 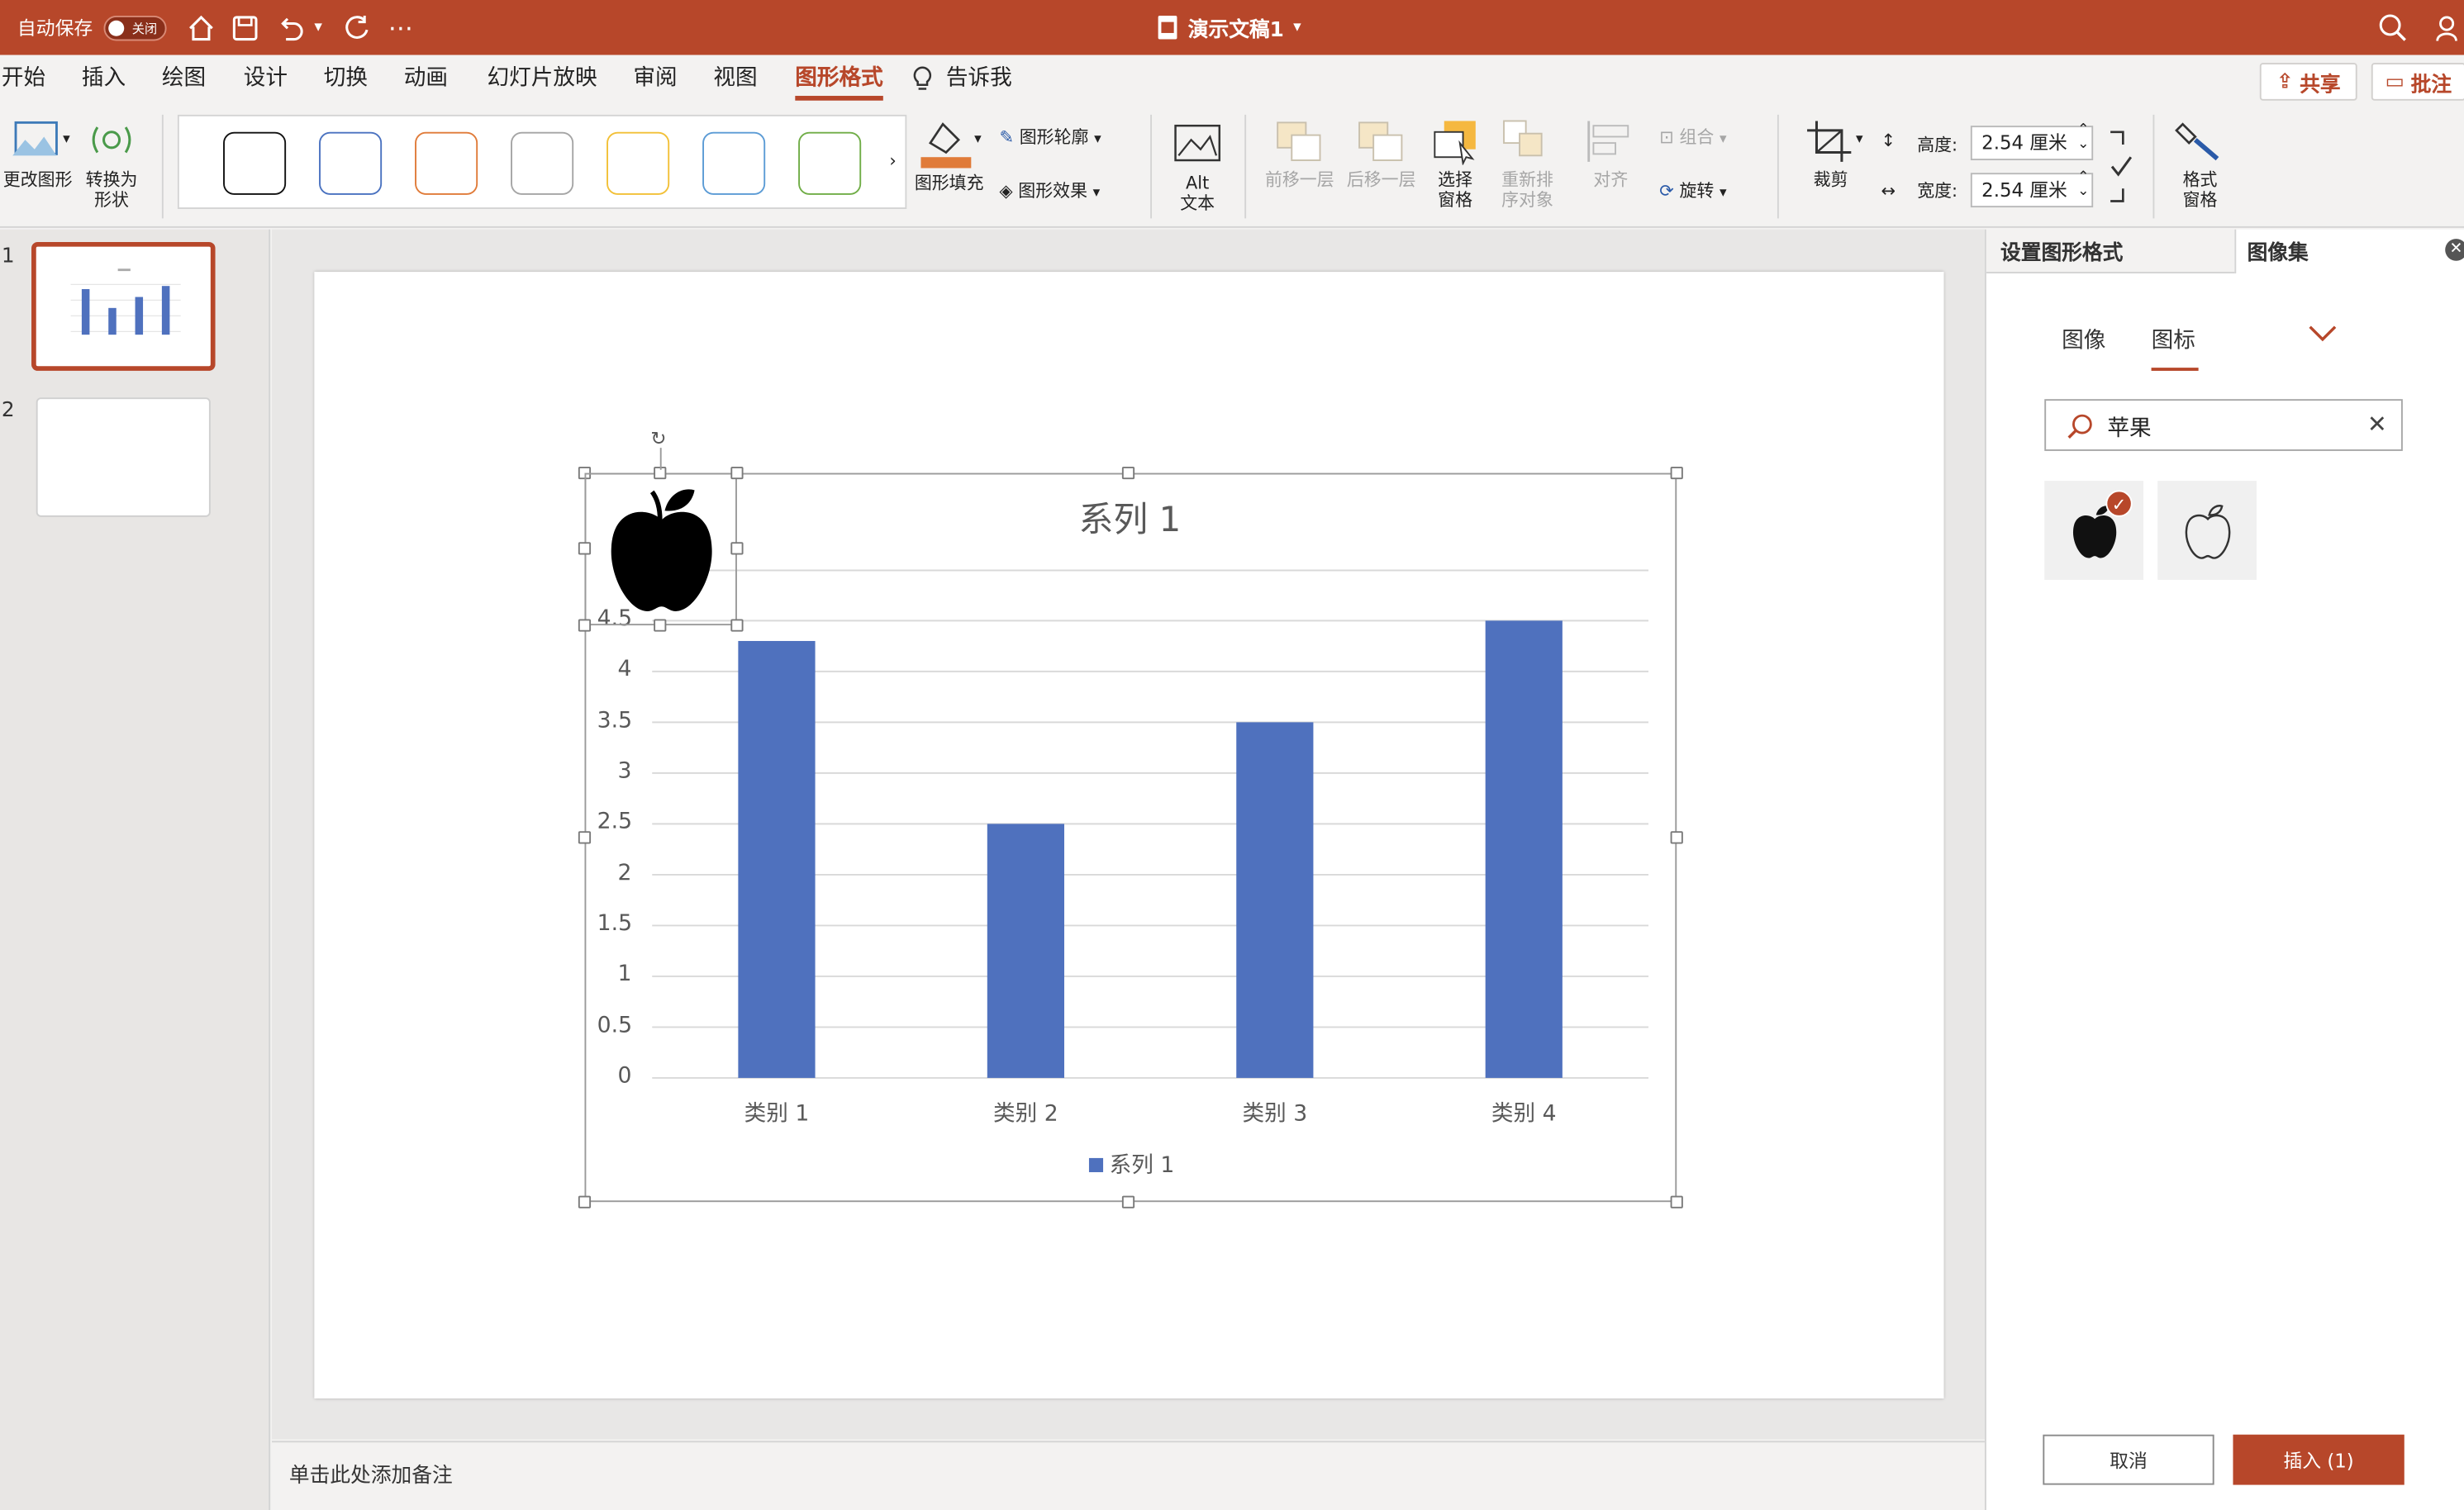 I want to click on crop-dropdown-icon: ▾, so click(x=1859, y=141).